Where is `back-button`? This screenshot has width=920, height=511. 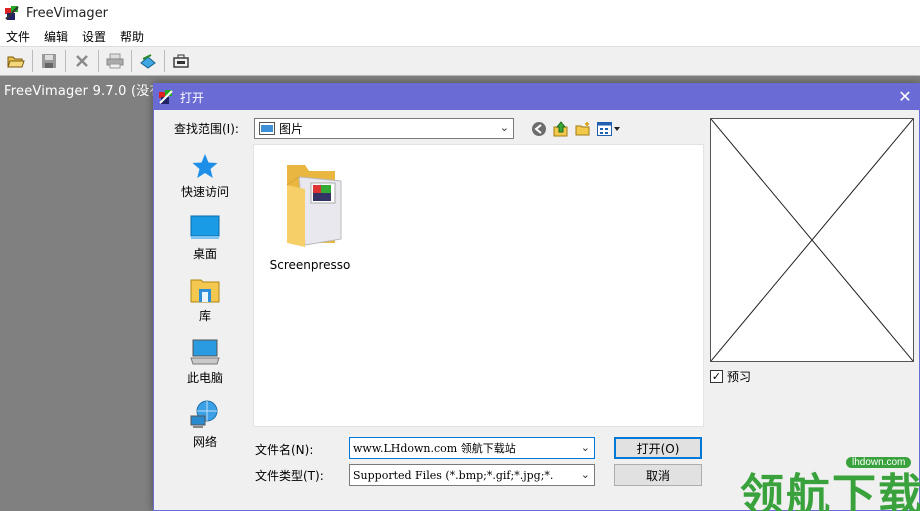 back-button is located at coordinates (539, 129).